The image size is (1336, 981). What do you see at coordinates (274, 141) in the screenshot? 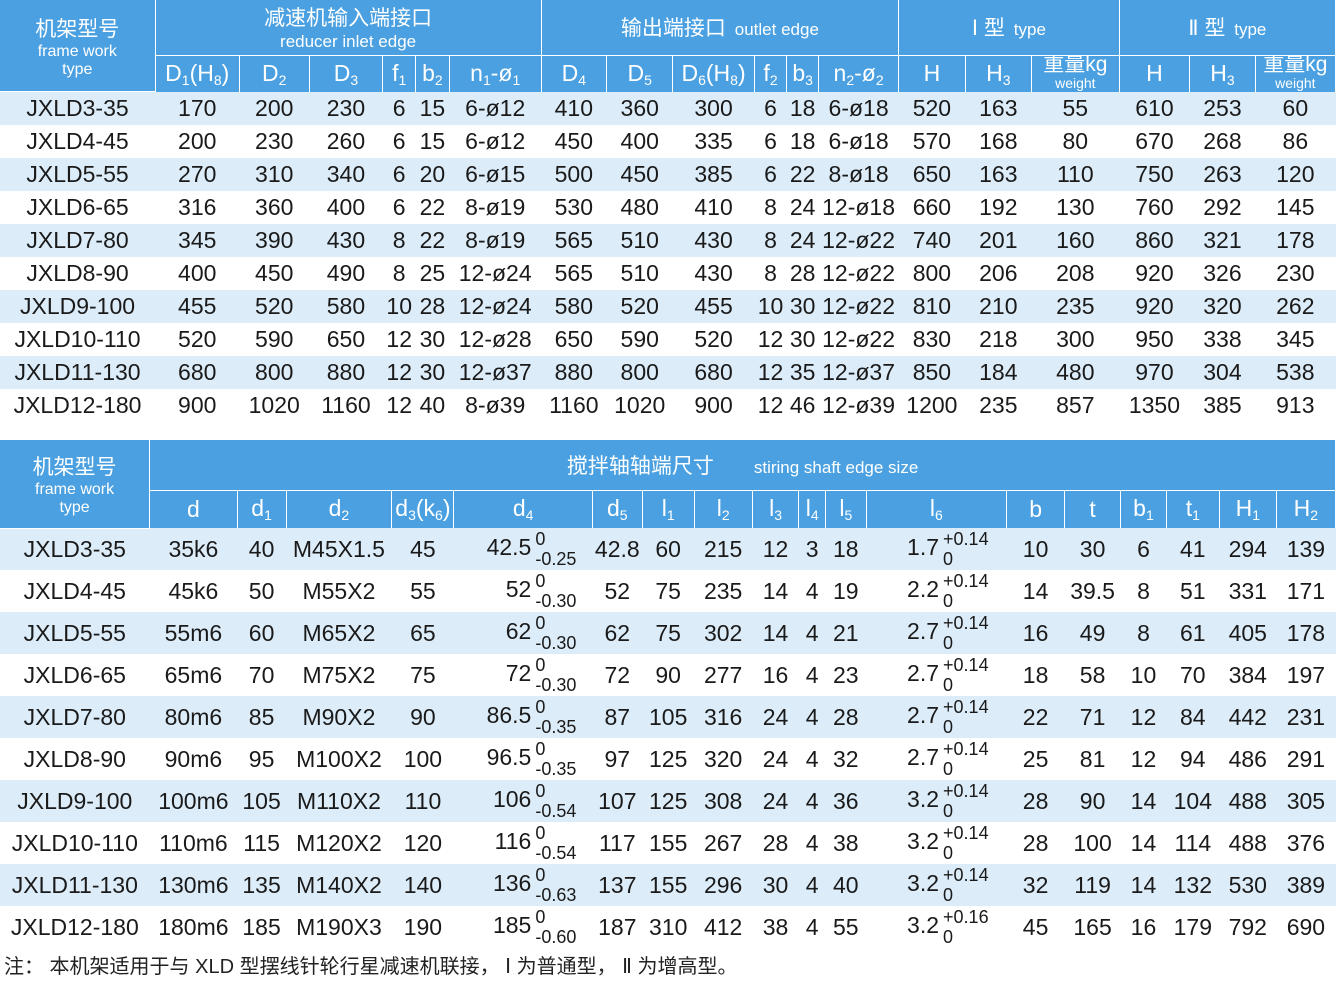
I see `value-cell: 230` at bounding box center [274, 141].